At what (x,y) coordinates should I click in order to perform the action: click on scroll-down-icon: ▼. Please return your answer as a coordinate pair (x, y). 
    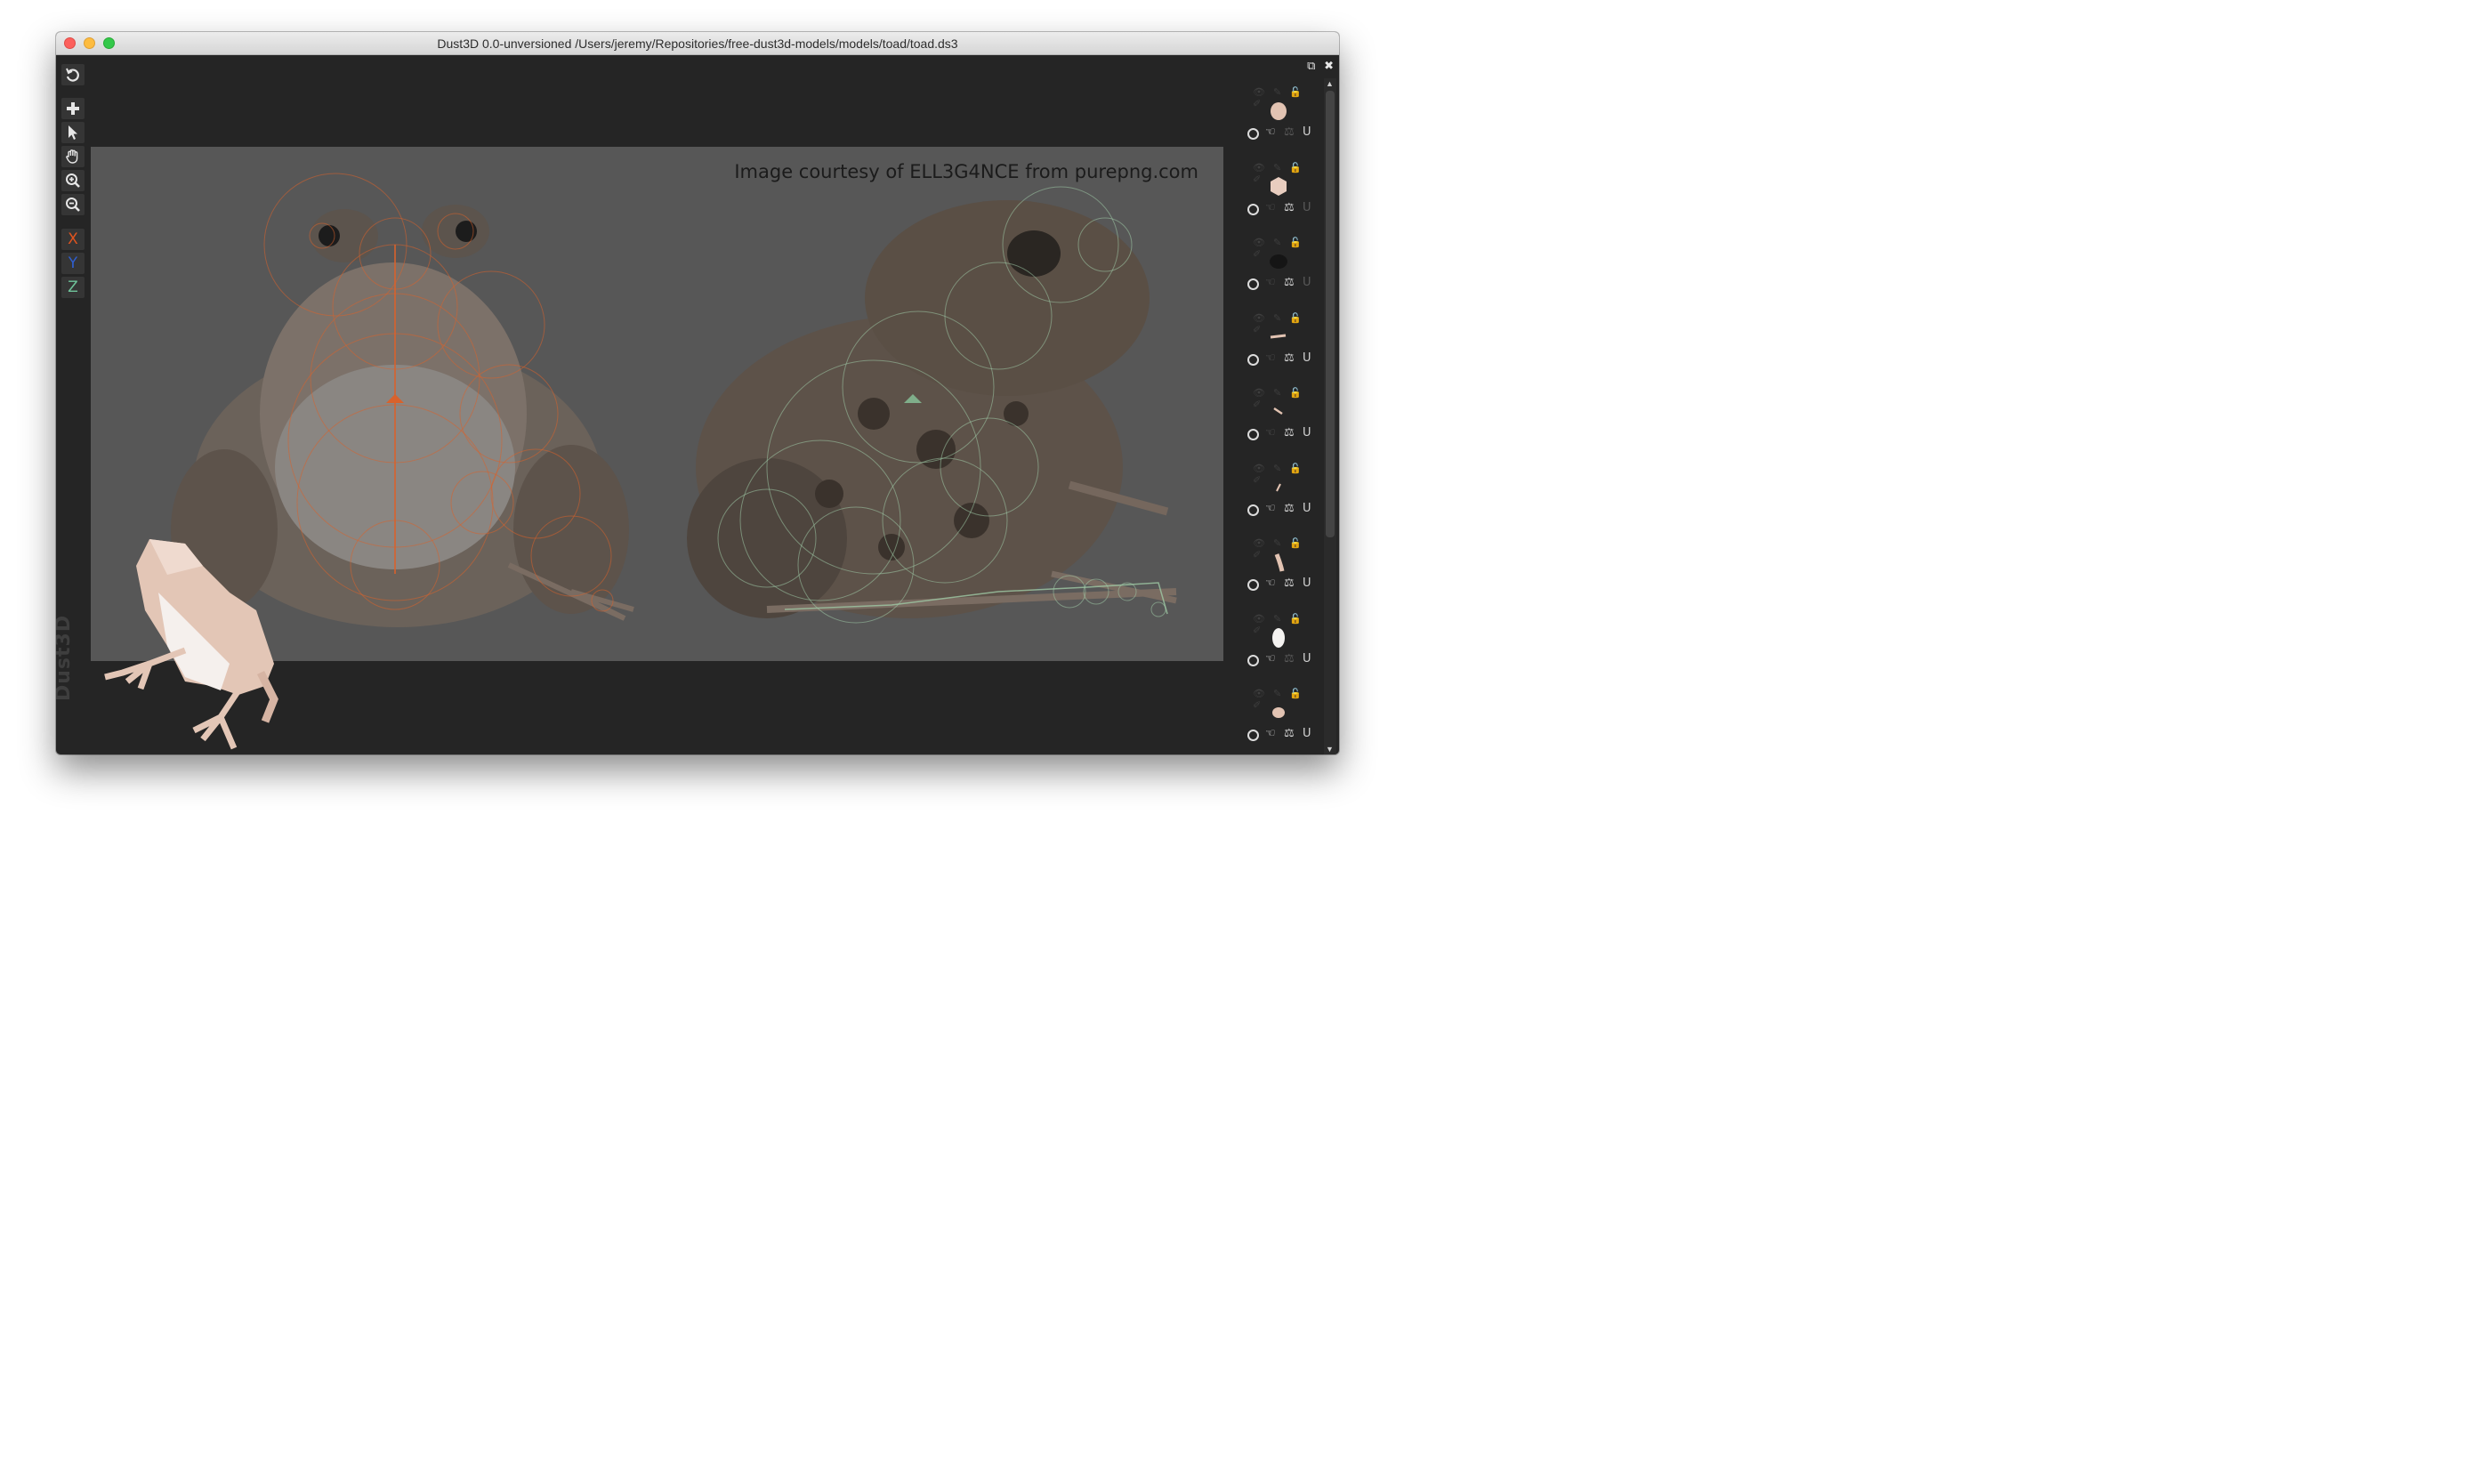
    Looking at the image, I should click on (1330, 749).